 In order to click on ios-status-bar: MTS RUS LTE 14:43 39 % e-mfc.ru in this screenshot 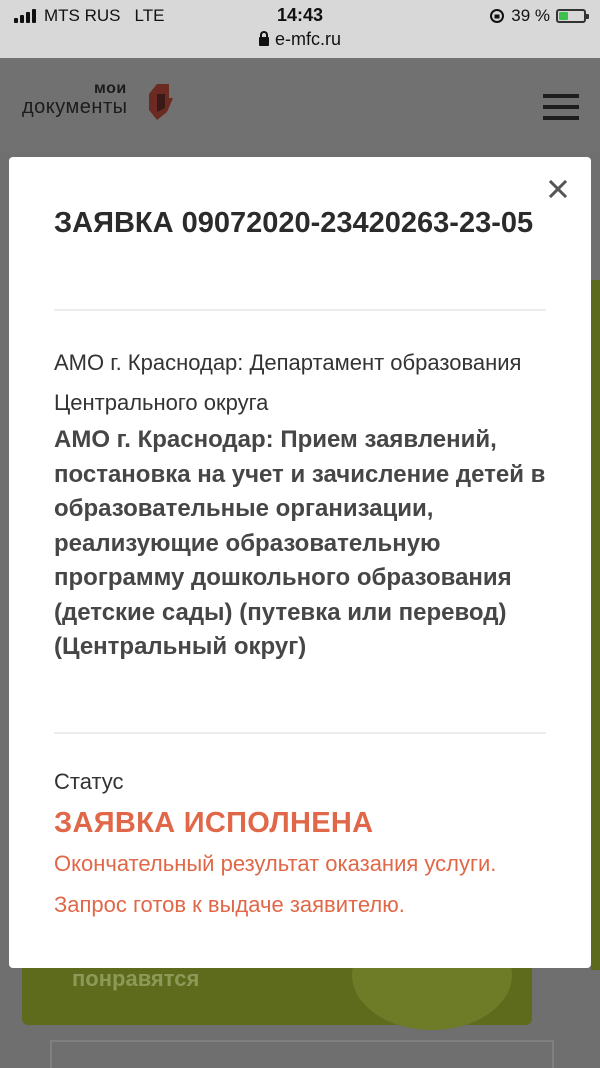, I will do `click(300, 29)`.